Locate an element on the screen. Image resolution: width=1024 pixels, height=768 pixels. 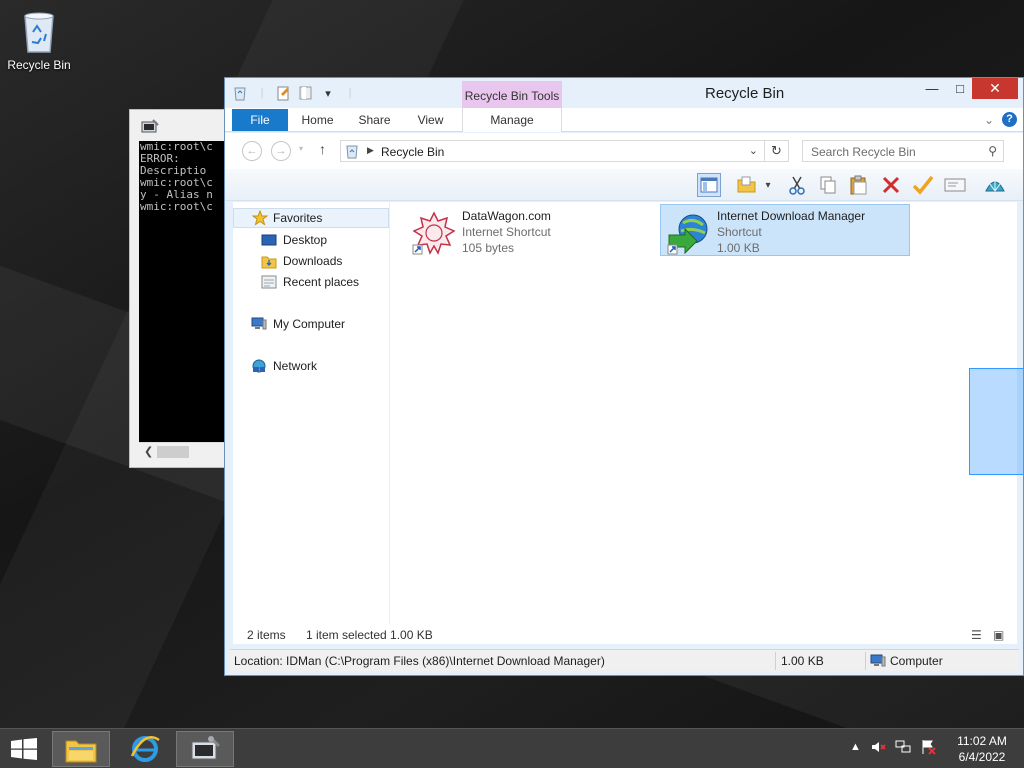
sidebar-item-label: Recent places is located at coordinates (321, 282).